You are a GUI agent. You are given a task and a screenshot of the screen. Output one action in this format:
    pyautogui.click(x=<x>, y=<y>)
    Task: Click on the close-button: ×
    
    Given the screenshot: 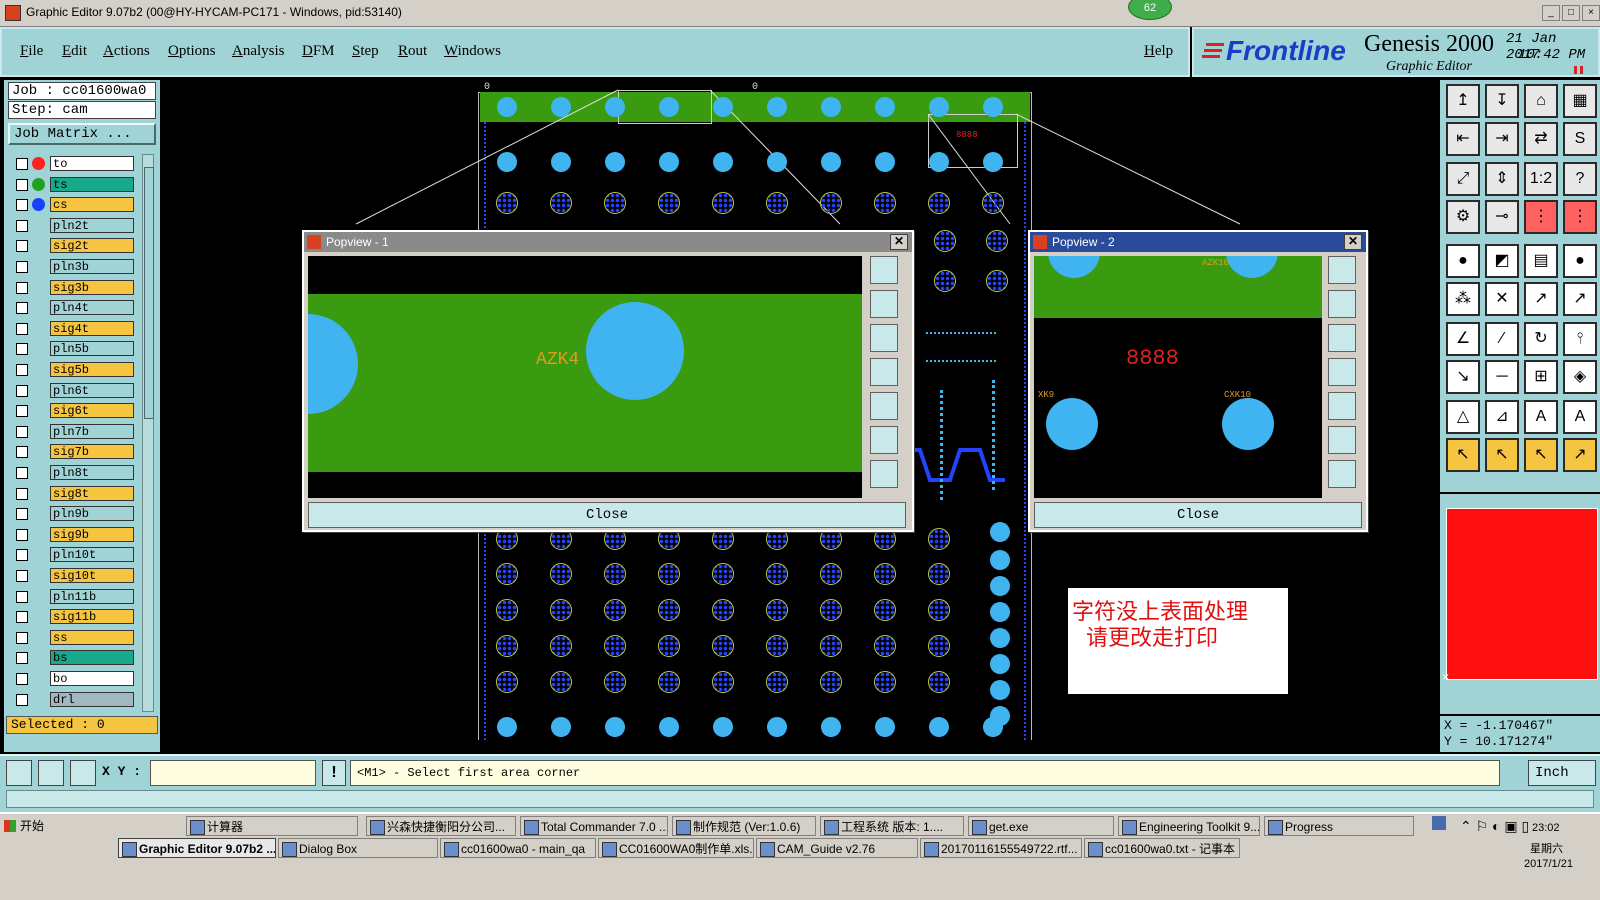 What is the action you would take?
    pyautogui.click(x=1591, y=13)
    